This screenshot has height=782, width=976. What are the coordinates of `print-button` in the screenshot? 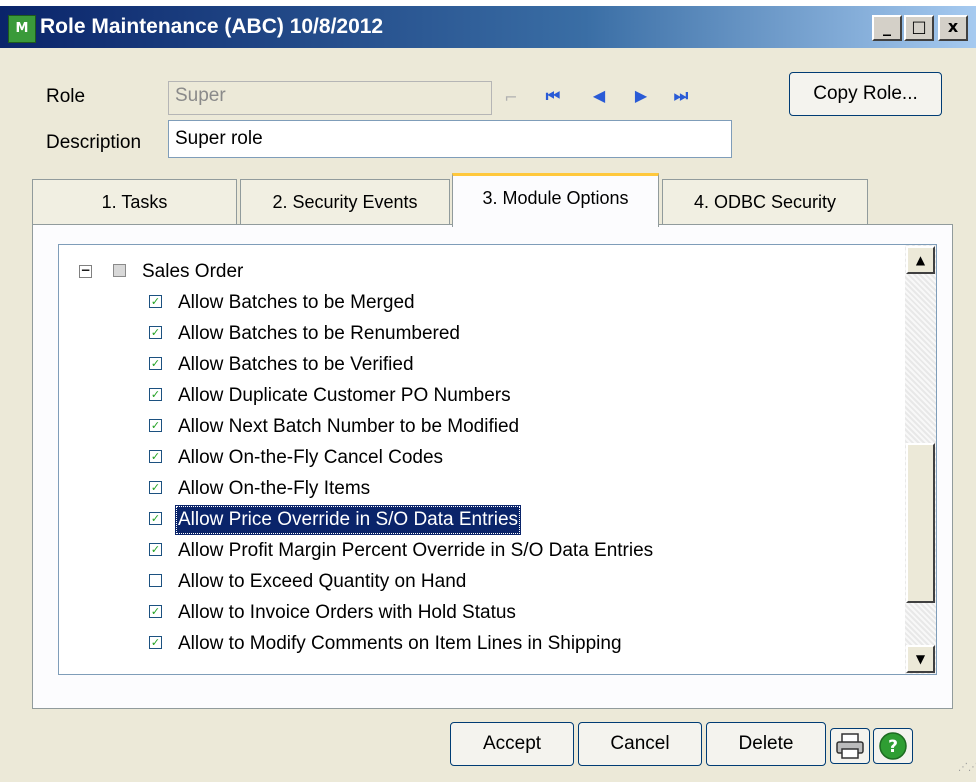 It's located at (850, 746).